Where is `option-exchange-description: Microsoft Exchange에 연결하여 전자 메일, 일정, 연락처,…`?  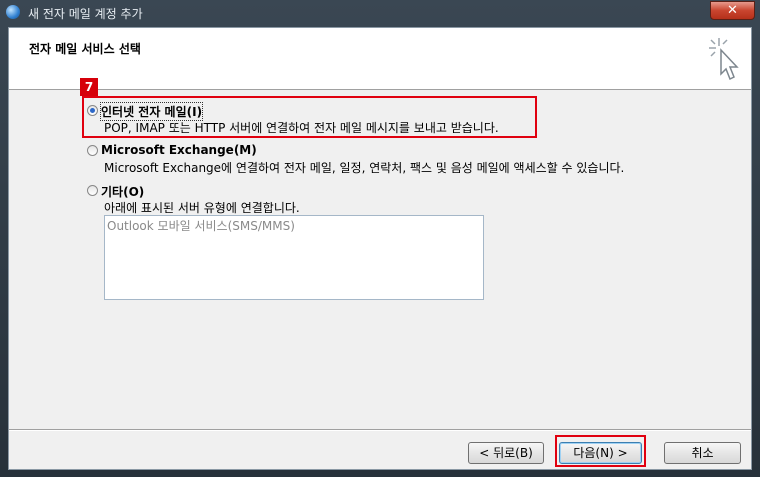
option-exchange-description: Microsoft Exchange에 연결하여 전자 메일, 일정, 연락처,… is located at coordinates (364, 168).